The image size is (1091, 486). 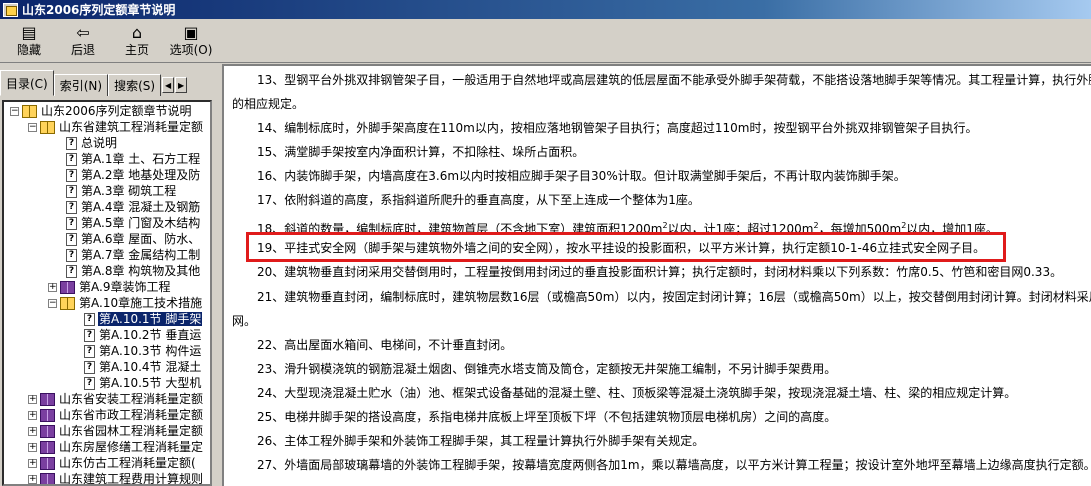 What do you see at coordinates (133, 175) in the screenshot?
I see `tree-item: ? 第A.2章 地基处理及防` at bounding box center [133, 175].